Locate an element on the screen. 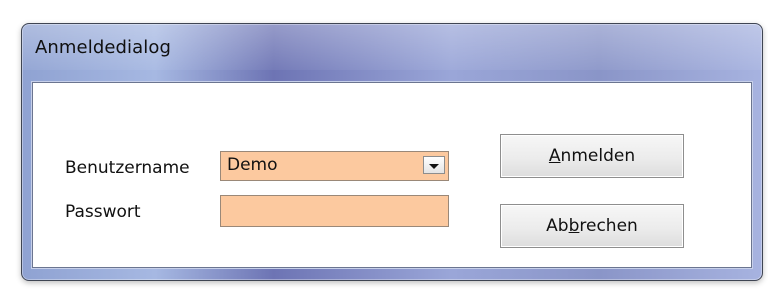 The height and width of the screenshot is (289, 768). login-button-label: Anmelden is located at coordinates (592, 156).